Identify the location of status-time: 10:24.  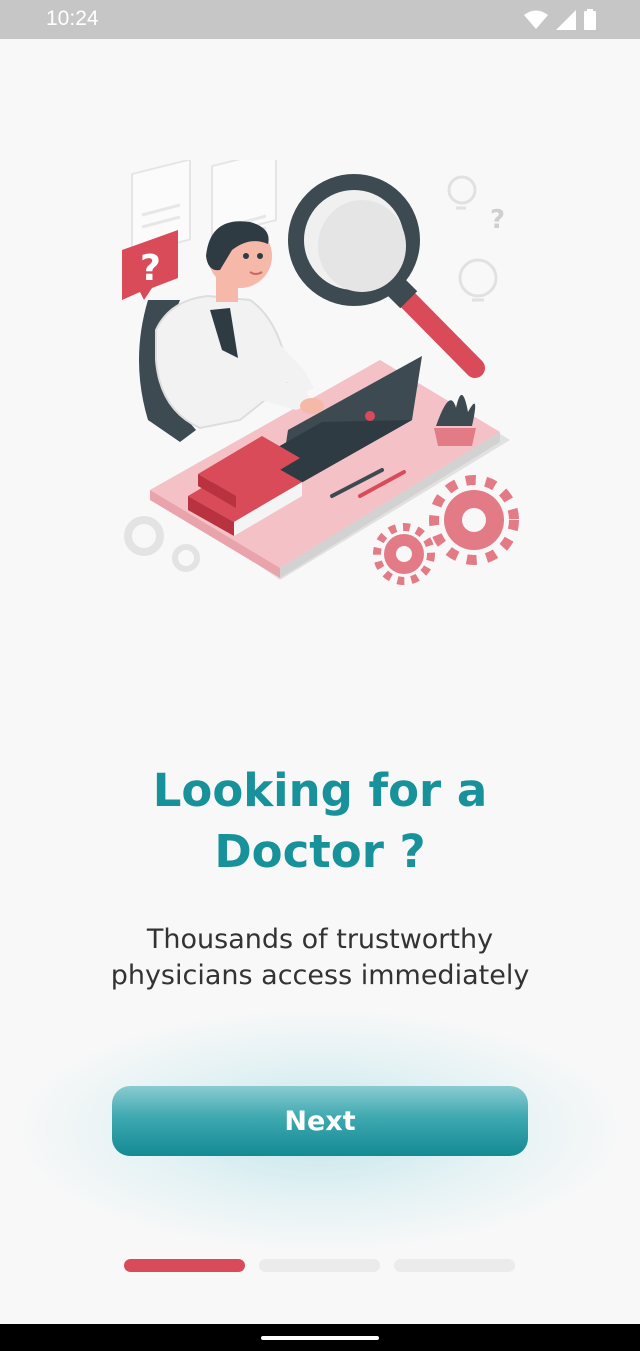
(72, 18).